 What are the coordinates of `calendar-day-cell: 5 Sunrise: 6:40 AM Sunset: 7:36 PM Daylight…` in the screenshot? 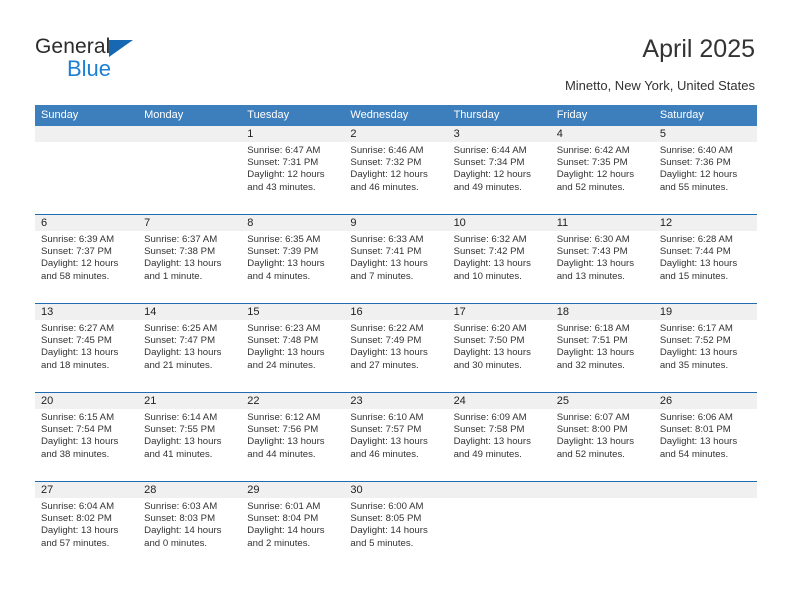 It's located at (705, 170).